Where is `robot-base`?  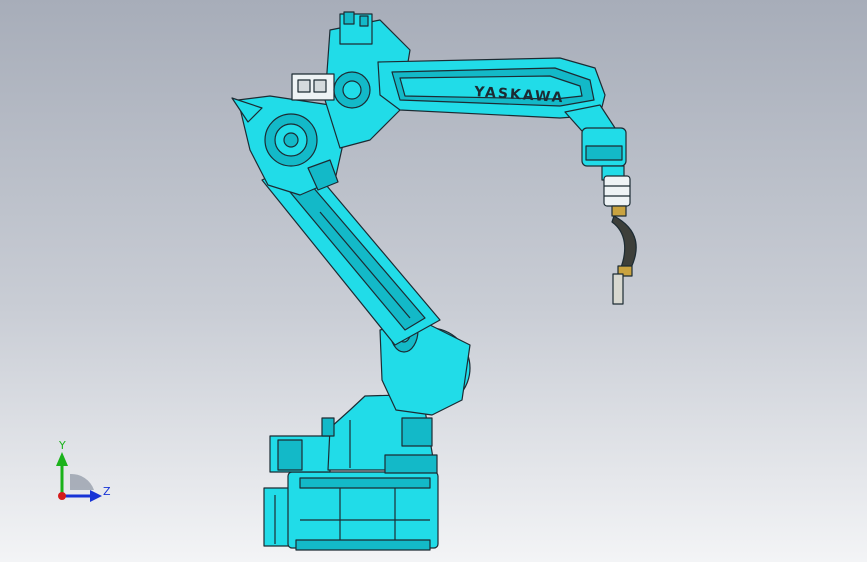 robot-base is located at coordinates (351, 511).